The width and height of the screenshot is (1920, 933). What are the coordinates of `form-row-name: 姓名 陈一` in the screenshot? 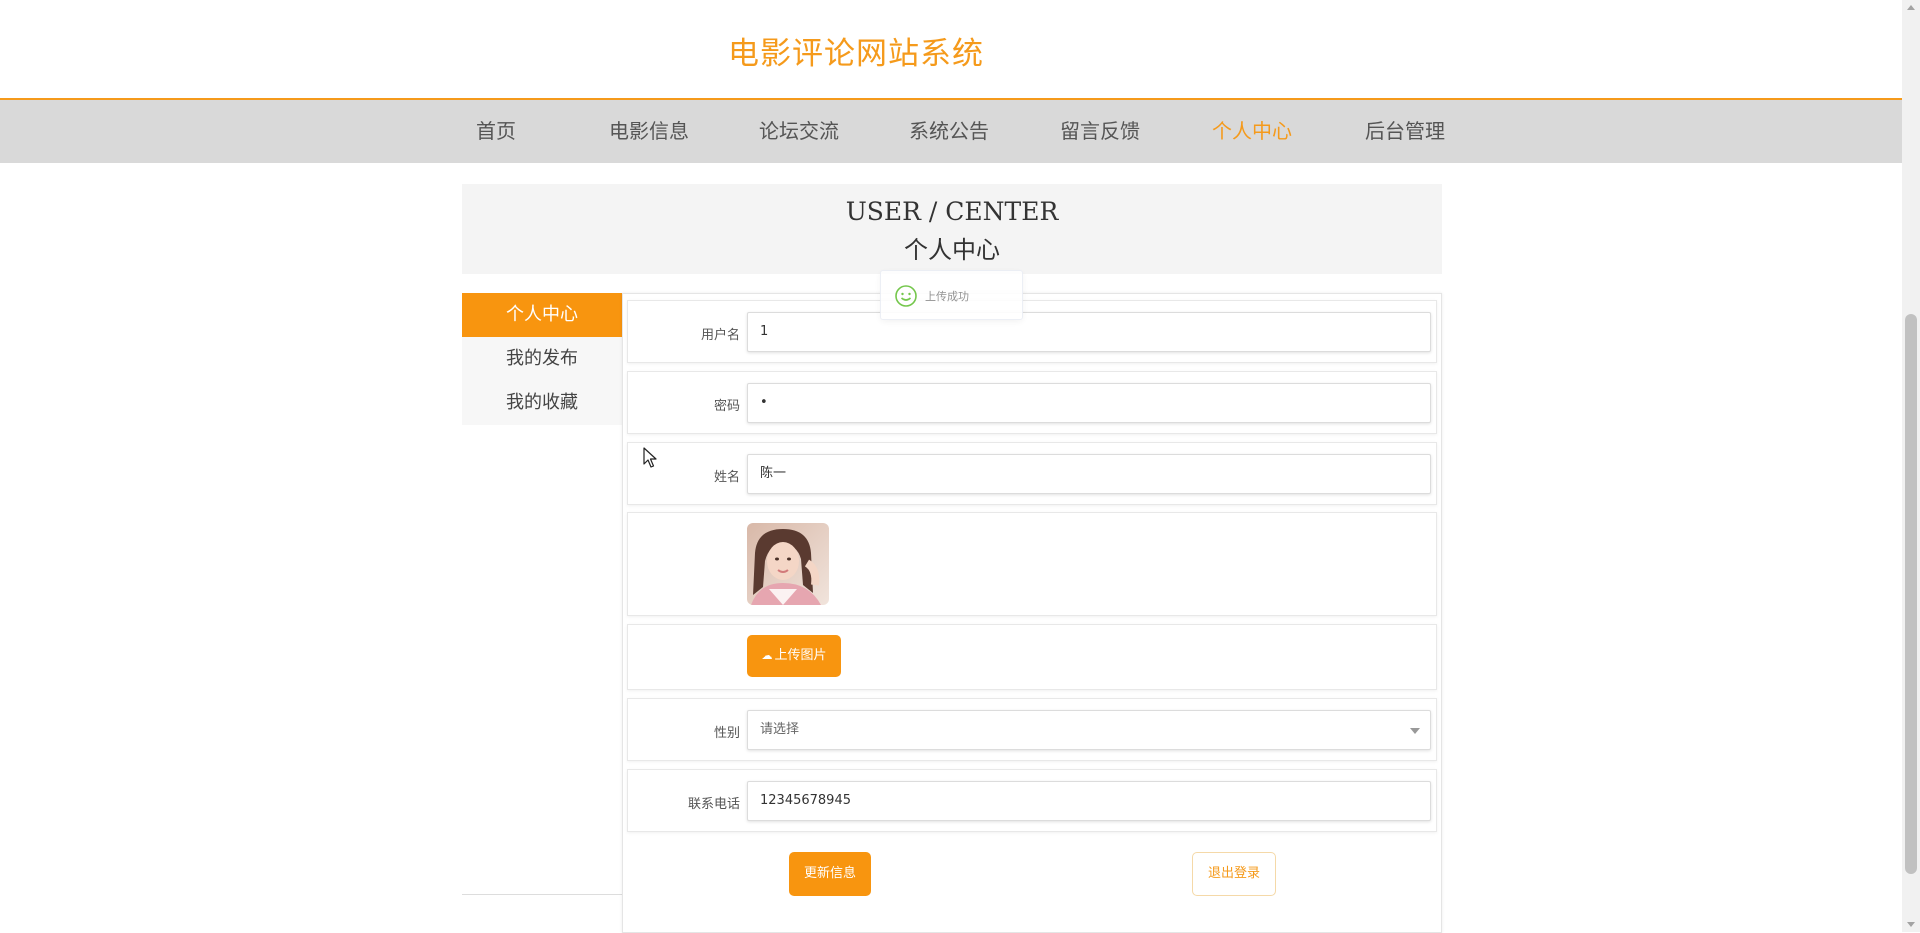 It's located at (1032, 473).